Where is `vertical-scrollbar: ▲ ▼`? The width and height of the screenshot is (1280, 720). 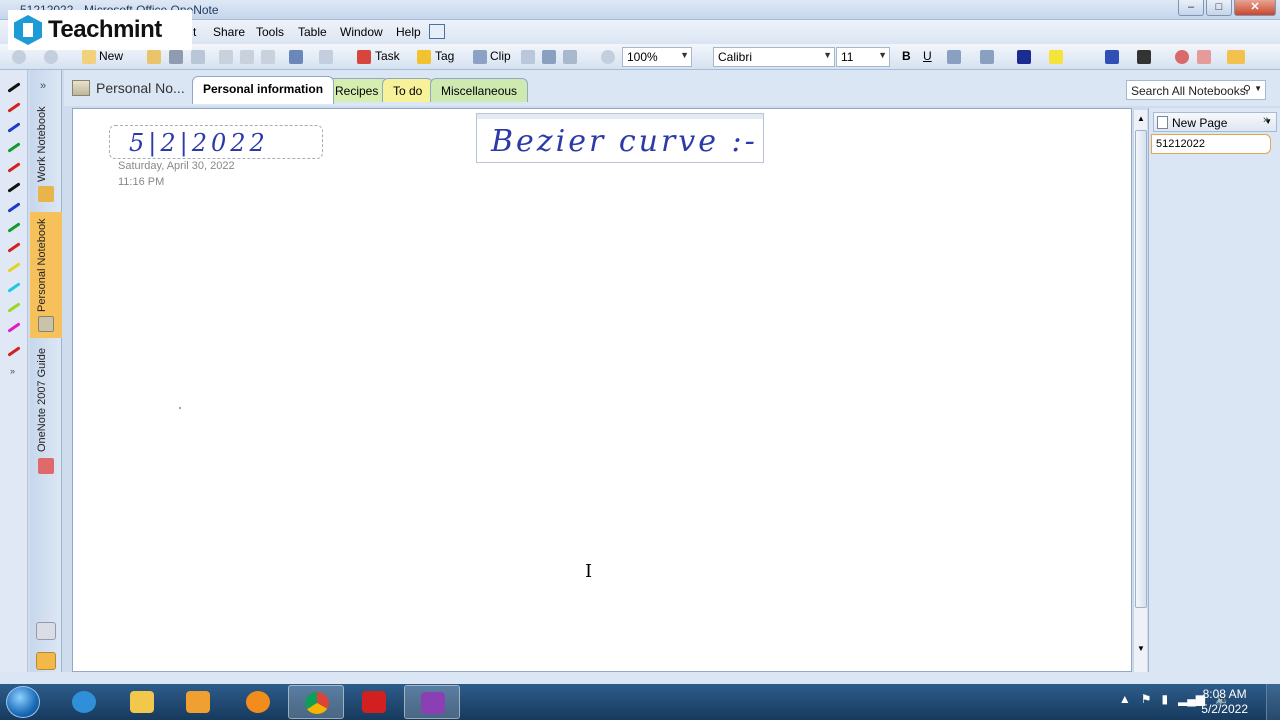
vertical-scrollbar: ▲ ▼ is located at coordinates (1140, 391).